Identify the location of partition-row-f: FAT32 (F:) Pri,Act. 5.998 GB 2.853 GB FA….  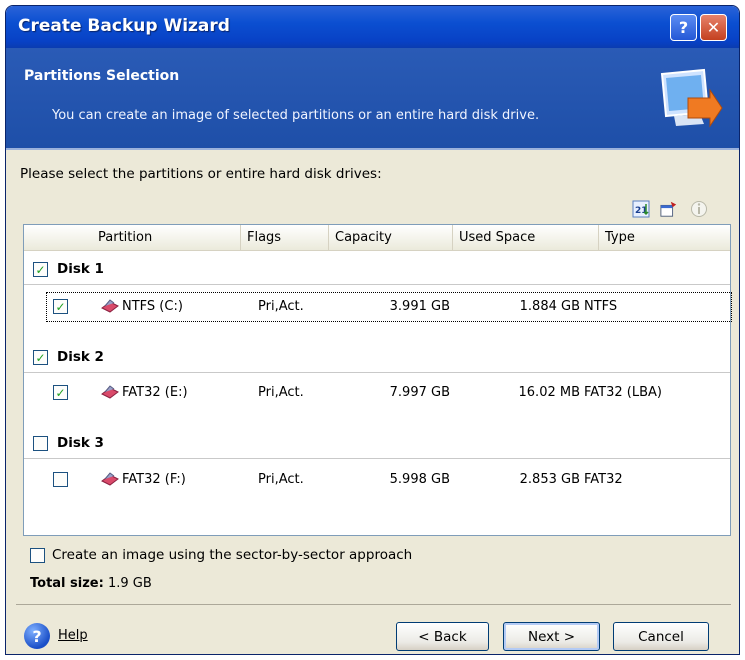
(377, 480).